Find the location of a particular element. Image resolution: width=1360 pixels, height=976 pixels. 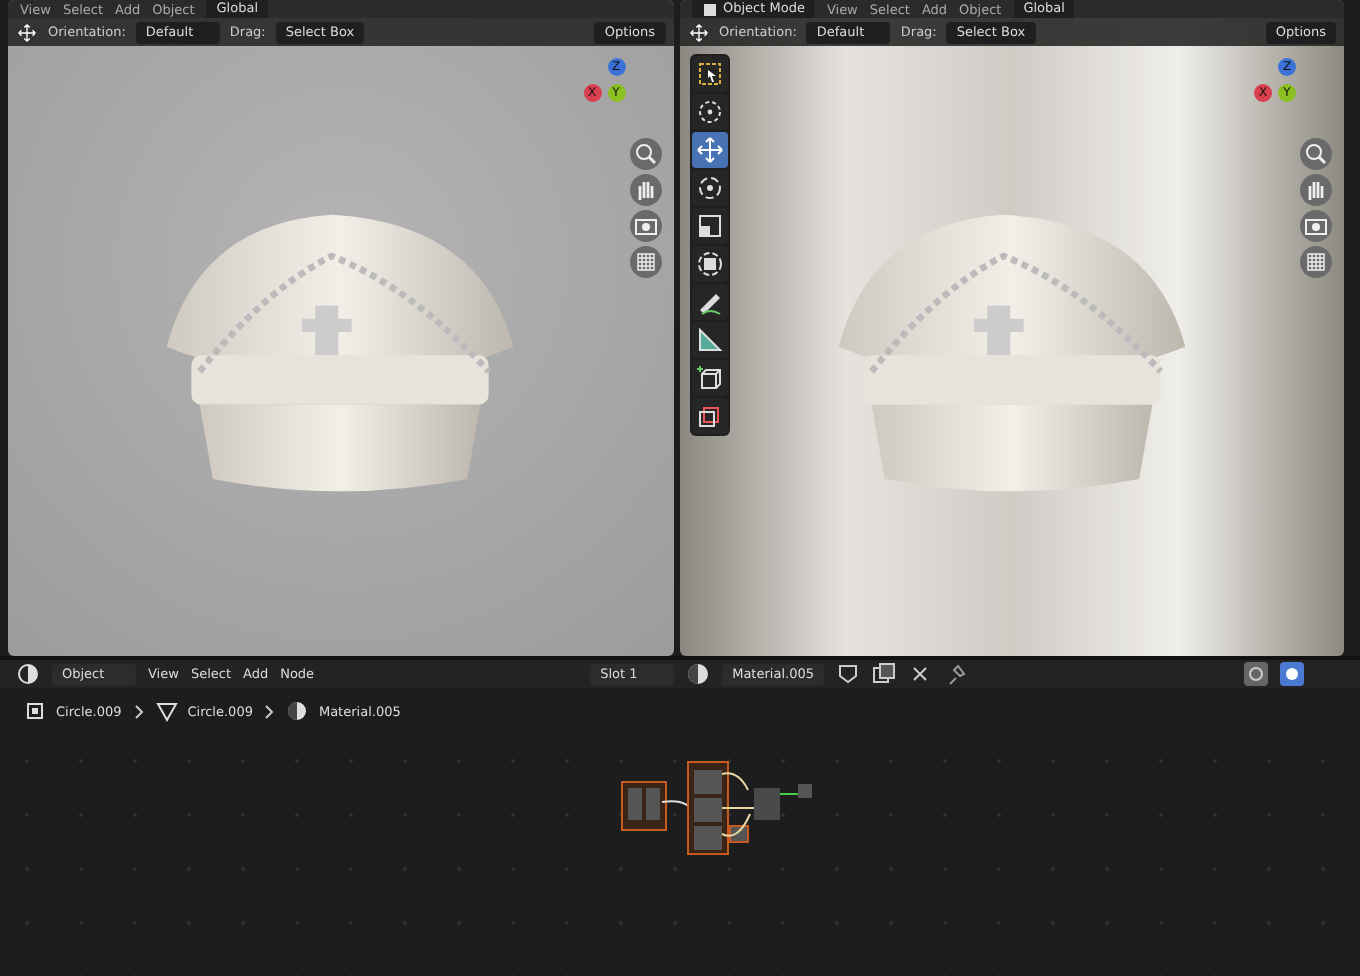

scale-icon is located at coordinates (709, 226).